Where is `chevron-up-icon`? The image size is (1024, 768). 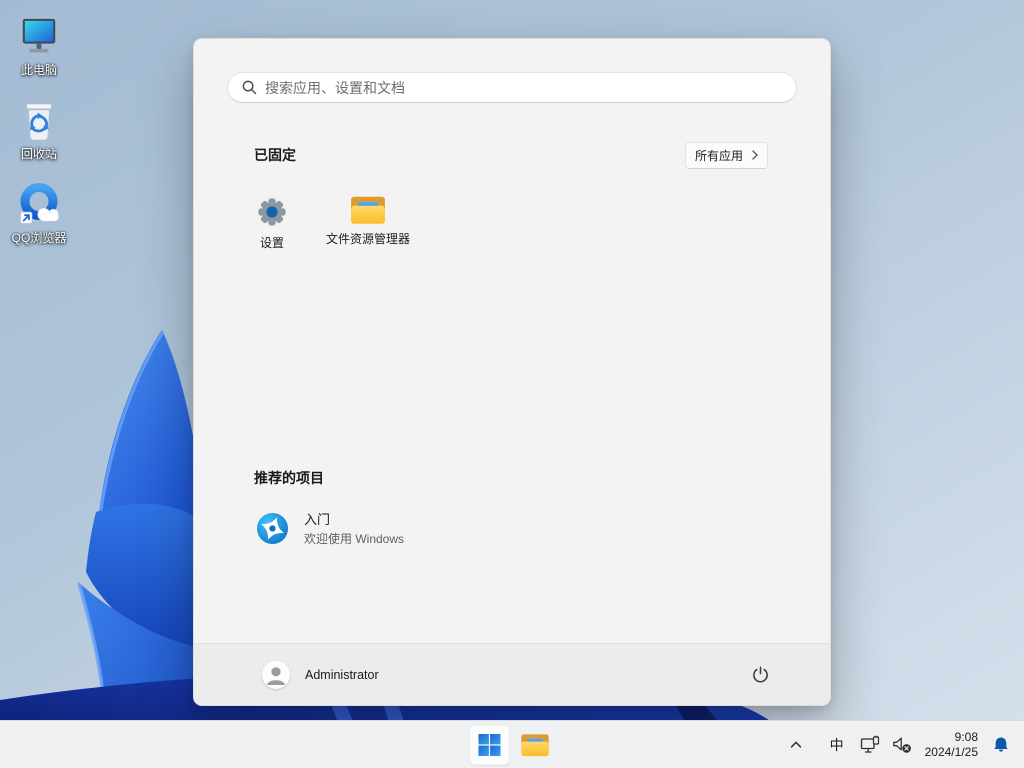
chevron-up-icon is located at coordinates (796, 745).